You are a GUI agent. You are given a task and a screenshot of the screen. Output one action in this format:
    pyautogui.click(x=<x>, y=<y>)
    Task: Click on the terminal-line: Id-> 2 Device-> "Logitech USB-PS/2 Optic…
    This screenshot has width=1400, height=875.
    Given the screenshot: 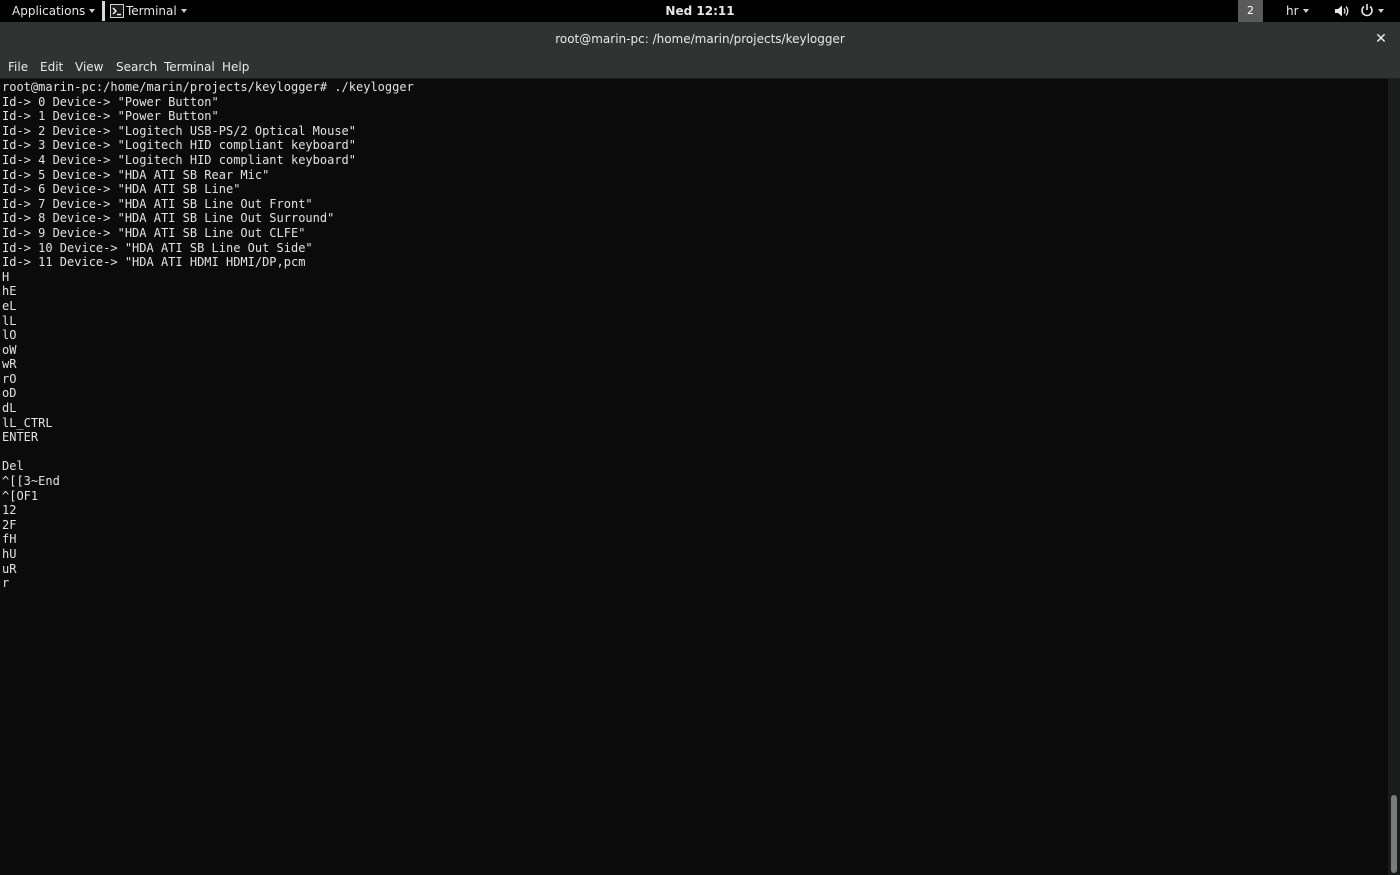 What is the action you would take?
    pyautogui.click(x=179, y=130)
    